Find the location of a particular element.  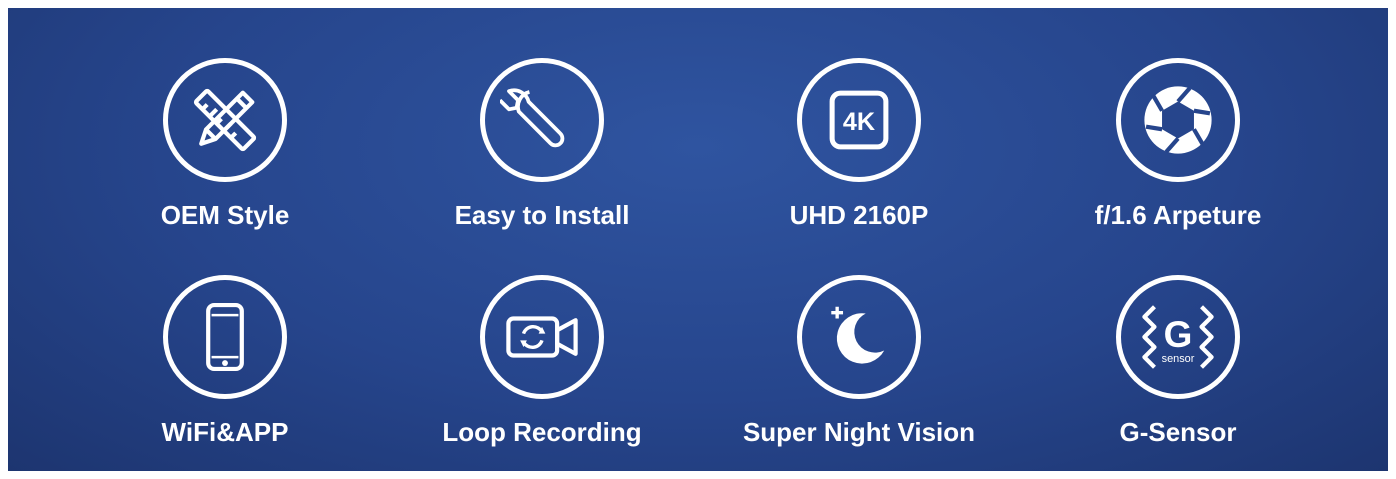

feature-aperture: f/1.6 Arpeture is located at coordinates (1178, 144).